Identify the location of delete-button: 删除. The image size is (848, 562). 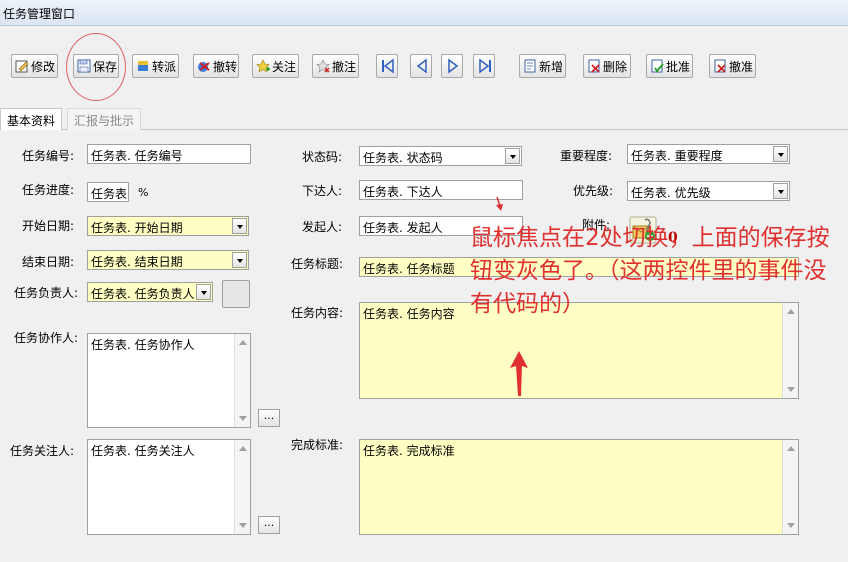
(607, 66).